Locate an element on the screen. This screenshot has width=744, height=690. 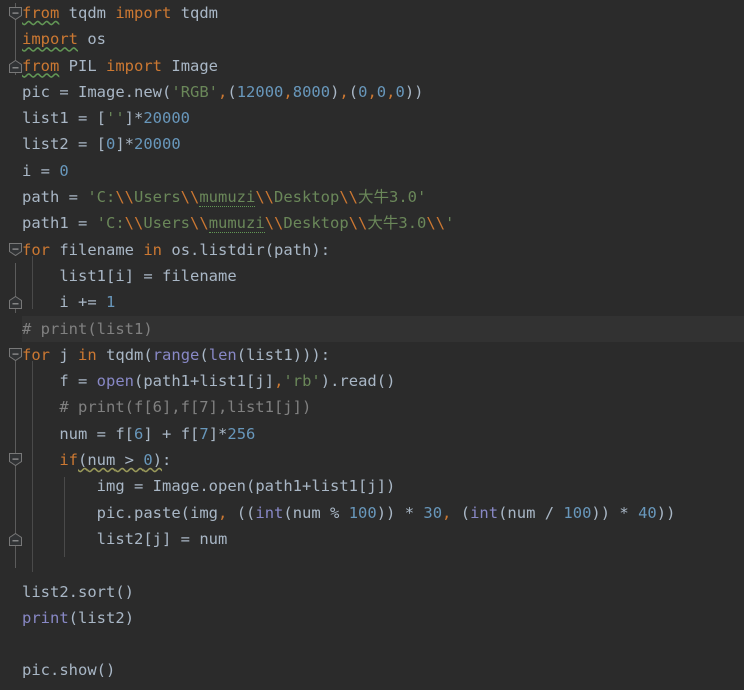
fold-marker-start-if is located at coordinates (15, 459).